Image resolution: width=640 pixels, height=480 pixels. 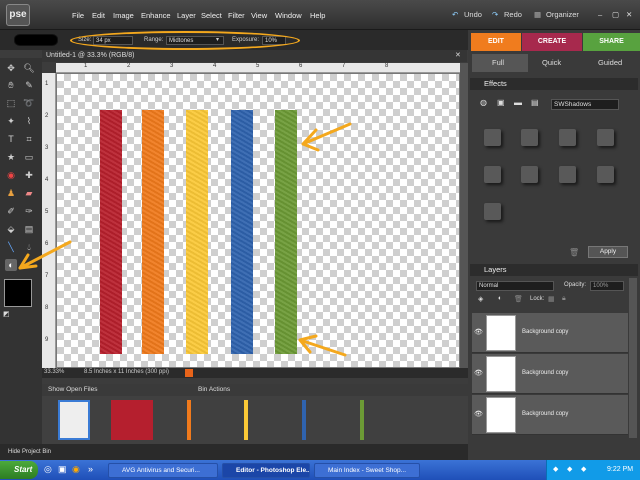 I want to click on show-open-files-select: Show Open Files, so click(x=73, y=389).